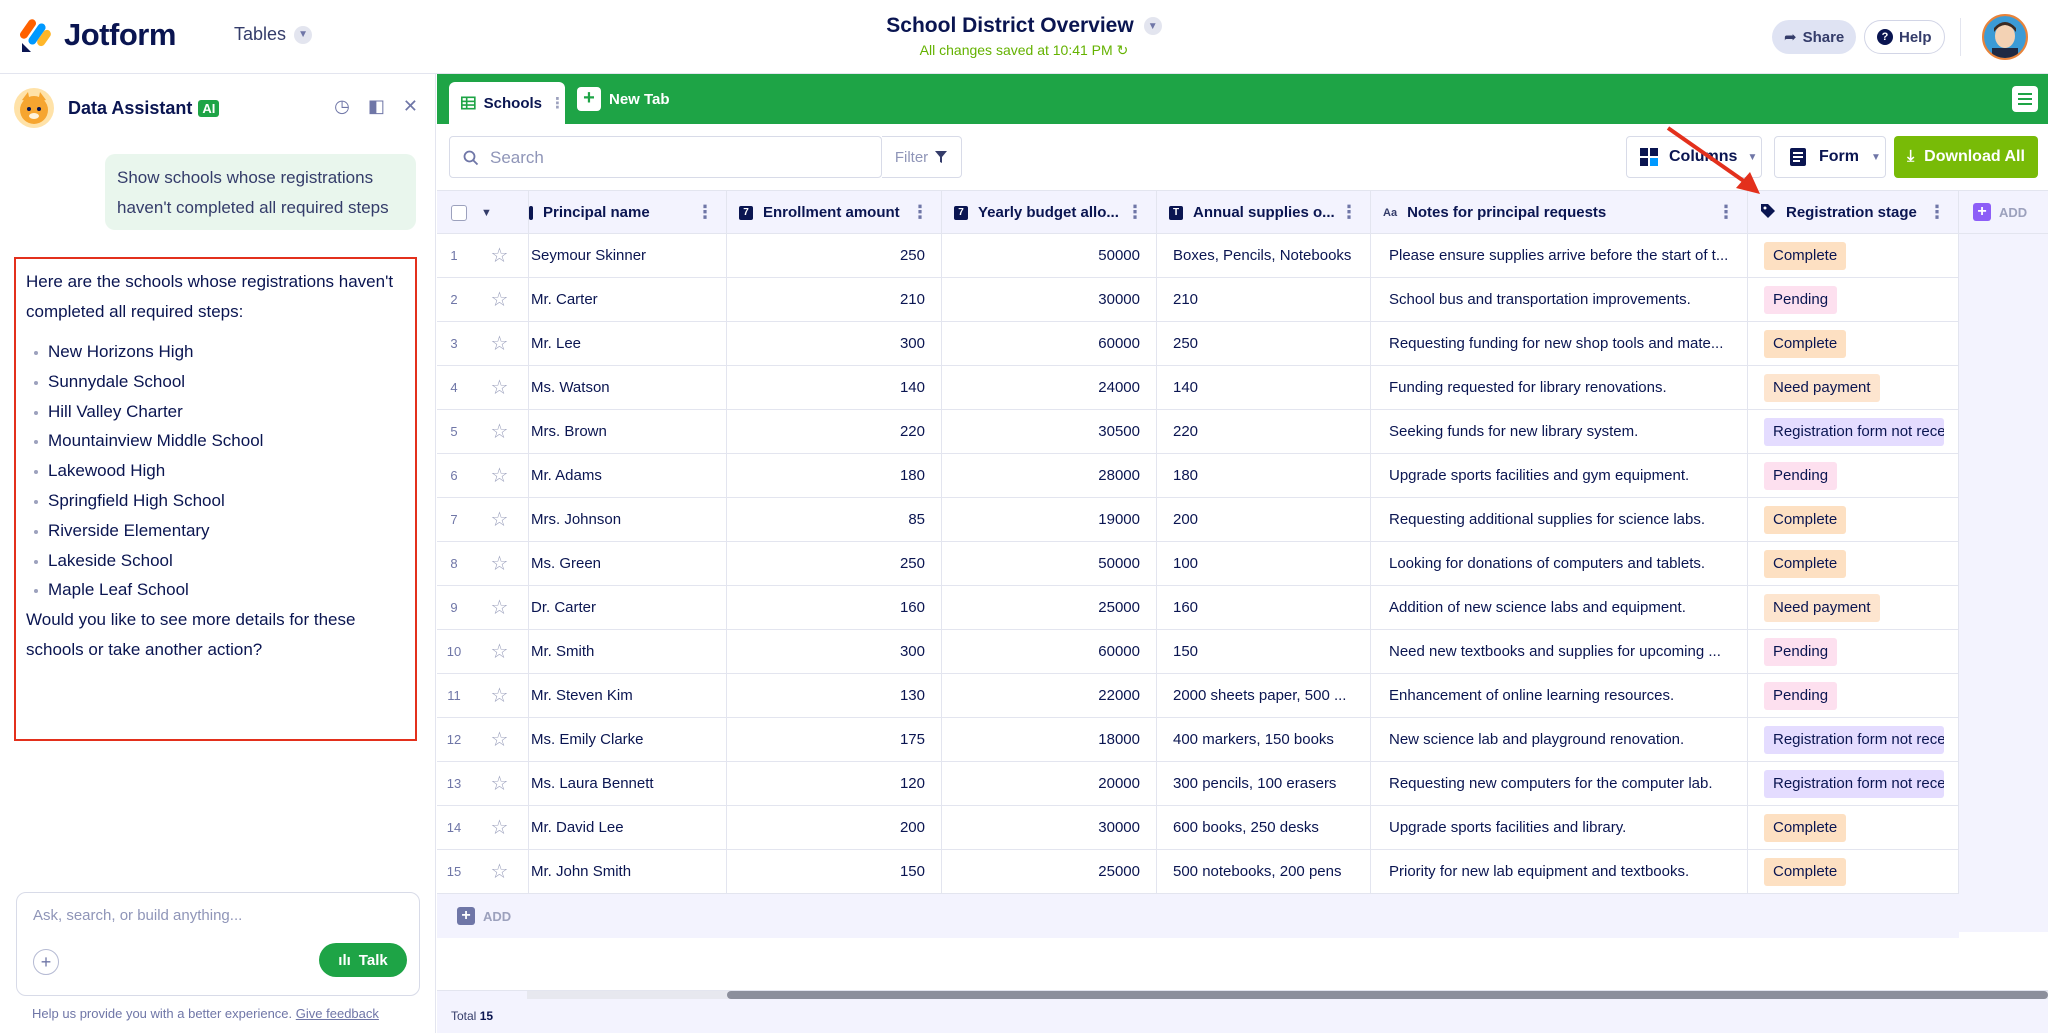 The height and width of the screenshot is (1033, 2048). I want to click on enrollment-cell: 220, so click(834, 431).